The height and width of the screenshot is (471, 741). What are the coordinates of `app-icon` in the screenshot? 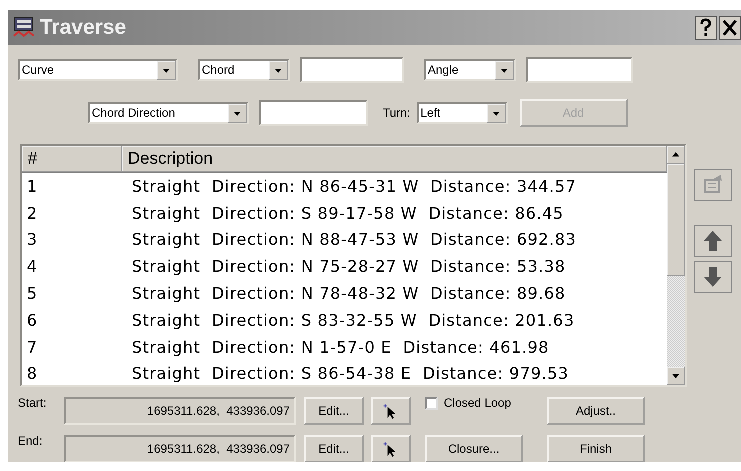 It's located at (24, 28).